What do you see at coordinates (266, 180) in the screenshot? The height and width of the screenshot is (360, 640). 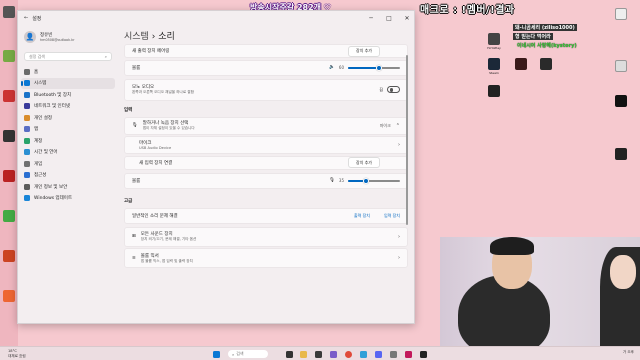 I see `input-volume-row: 볼륨 🎙 35` at bounding box center [266, 180].